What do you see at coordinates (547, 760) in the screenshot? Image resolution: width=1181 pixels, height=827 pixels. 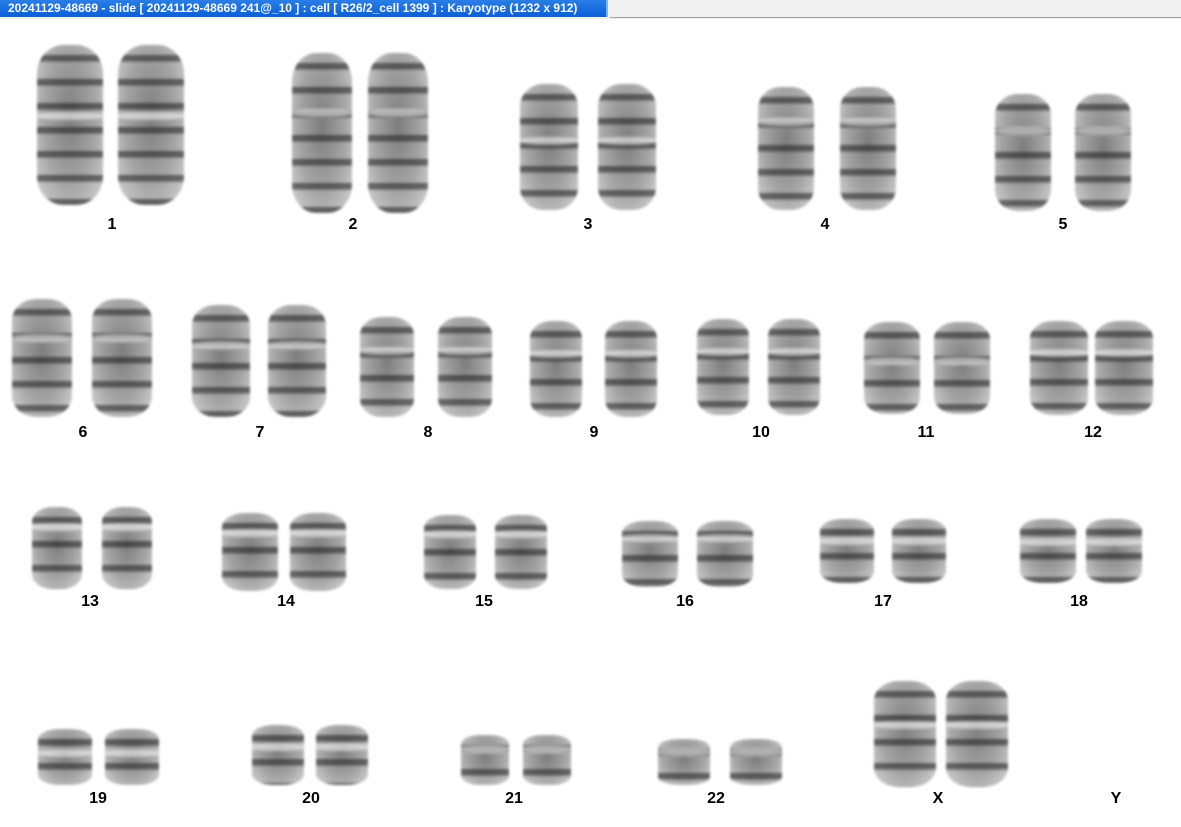 I see `chromosome-21-b` at bounding box center [547, 760].